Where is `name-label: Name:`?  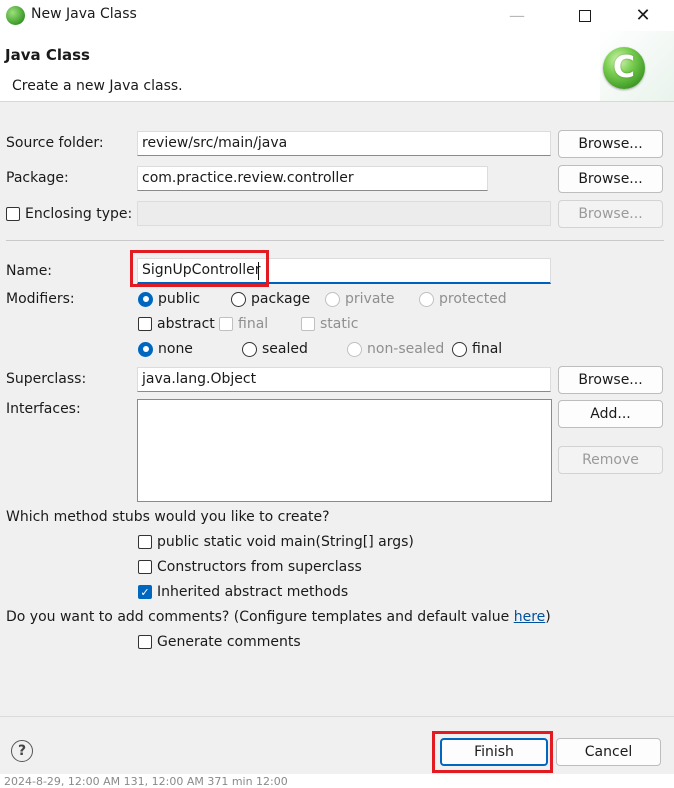
name-label: Name: is located at coordinates (29, 271).